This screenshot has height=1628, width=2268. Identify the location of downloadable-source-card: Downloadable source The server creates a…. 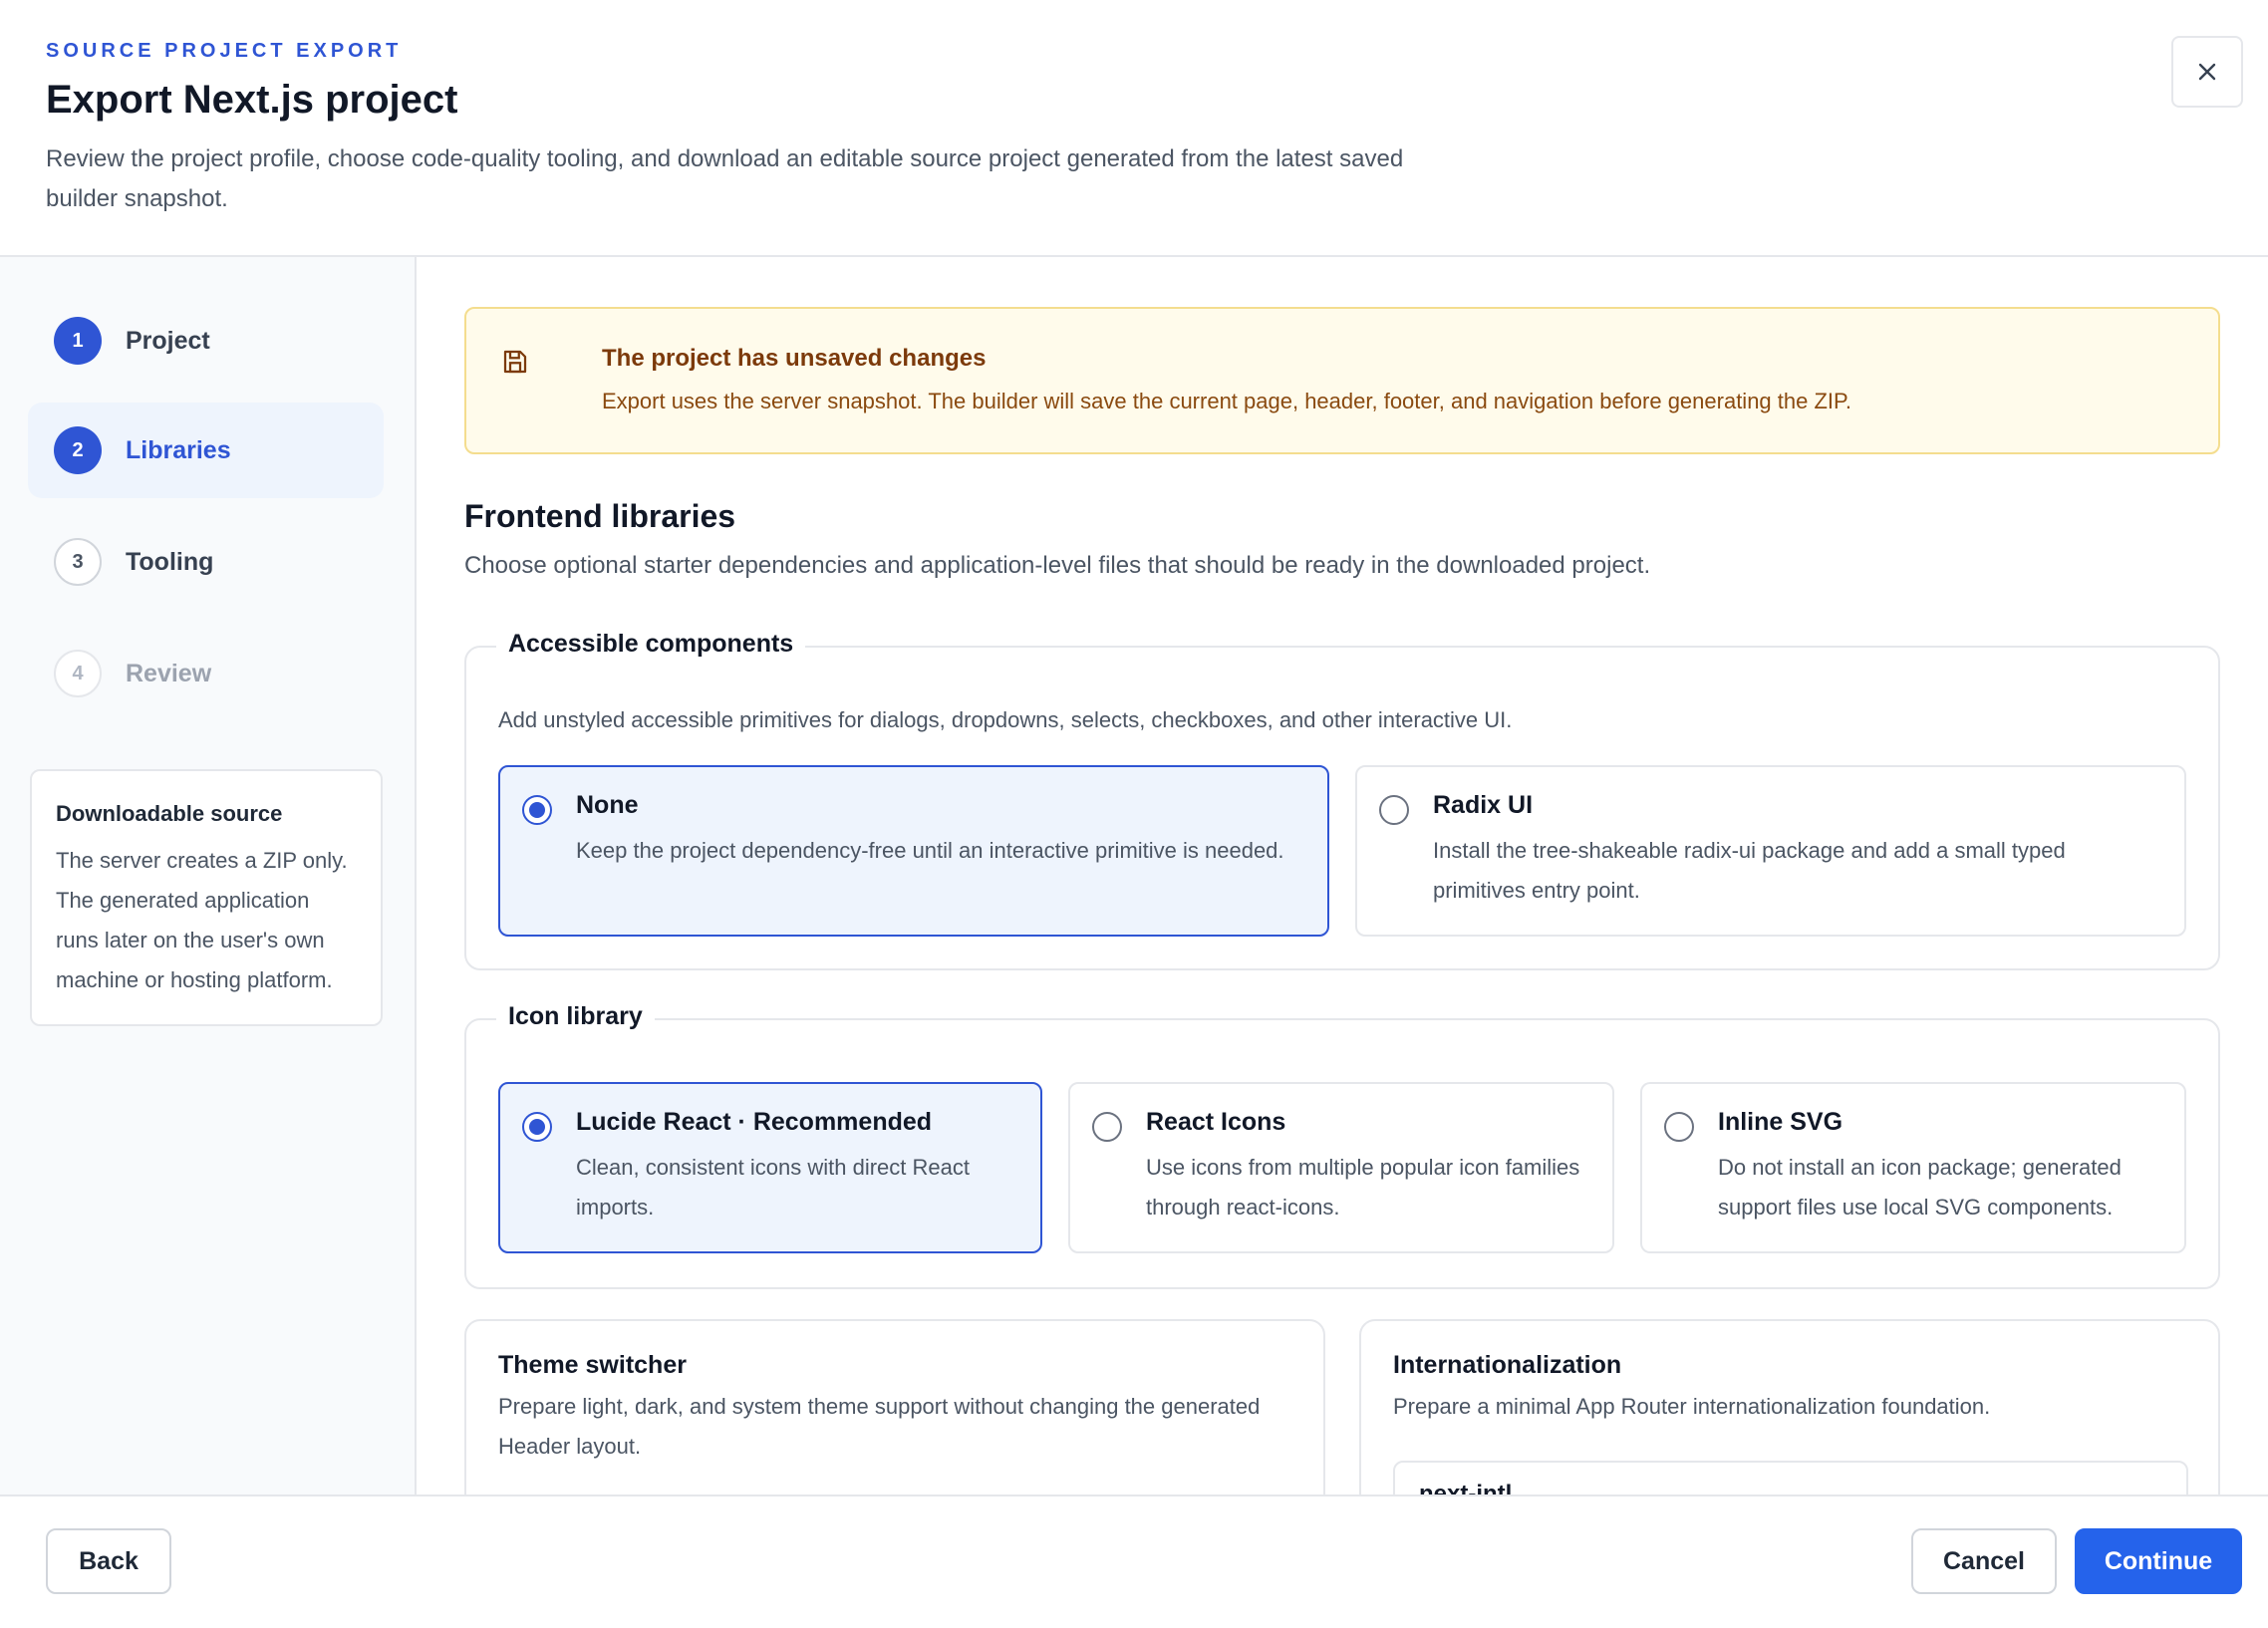
(207, 897).